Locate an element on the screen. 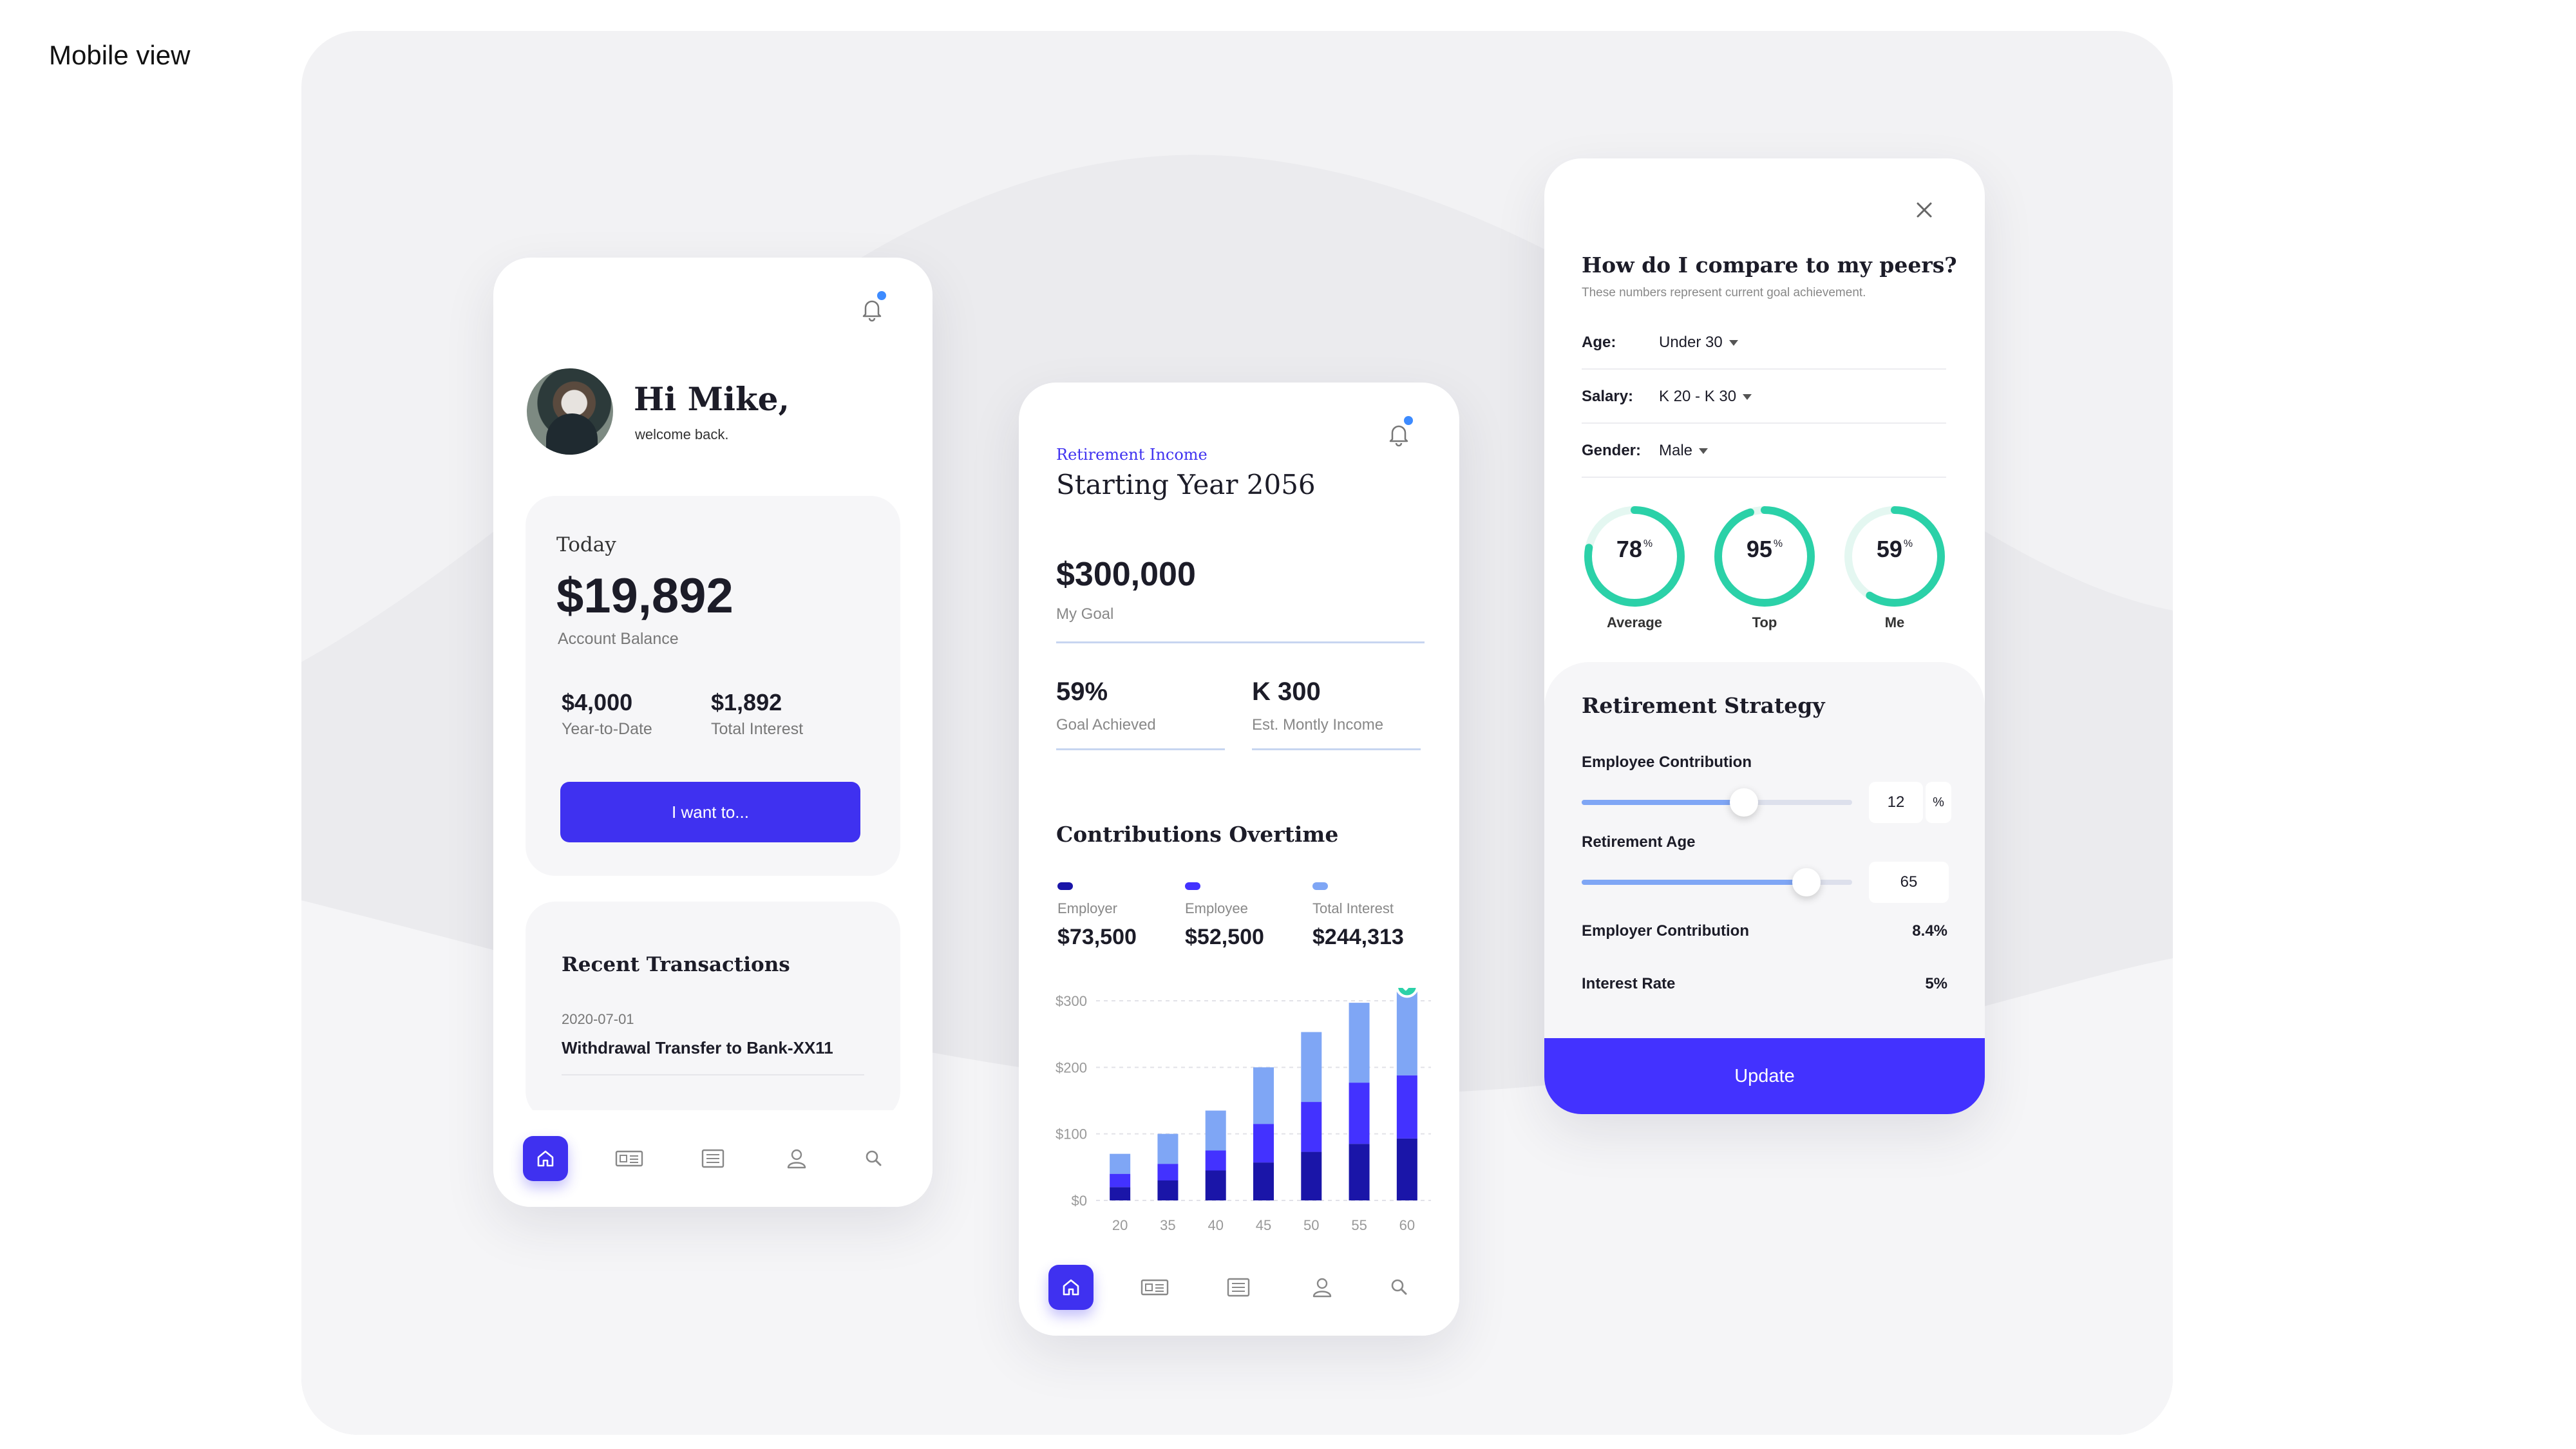 The height and width of the screenshot is (1449, 2576). x-tick-label: 50 is located at coordinates (1311, 1225).